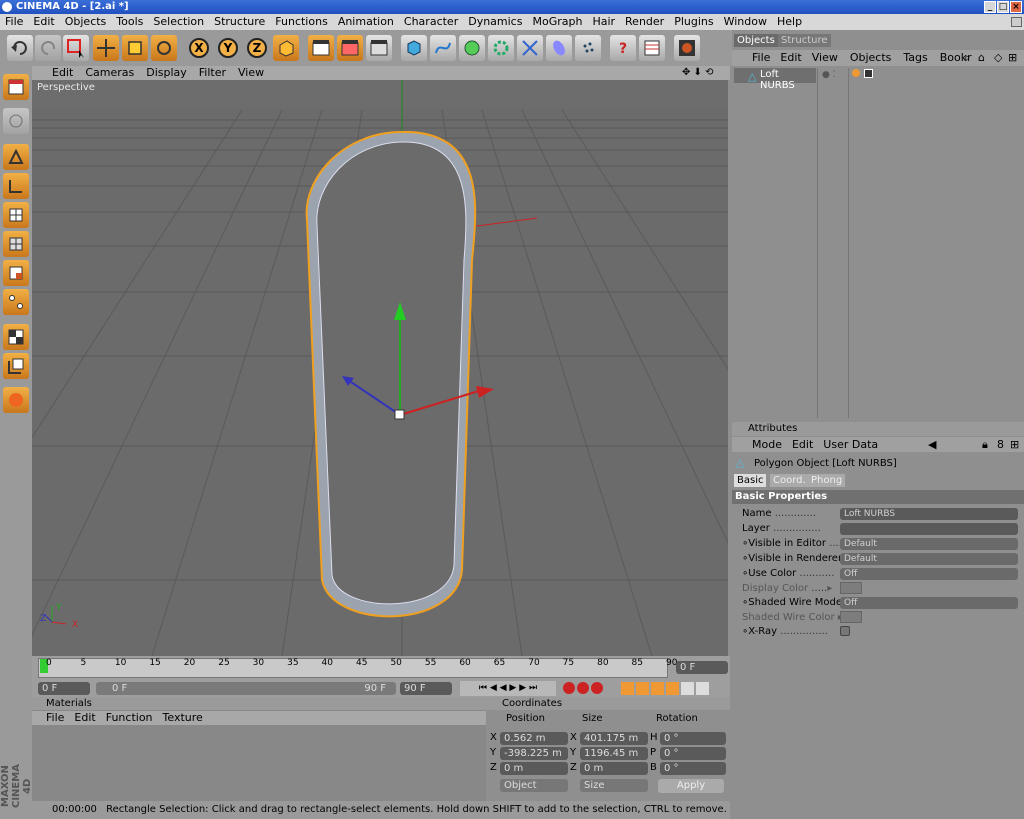  Describe the element at coordinates (14, 22) in the screenshot. I see `menu-file: File` at that location.